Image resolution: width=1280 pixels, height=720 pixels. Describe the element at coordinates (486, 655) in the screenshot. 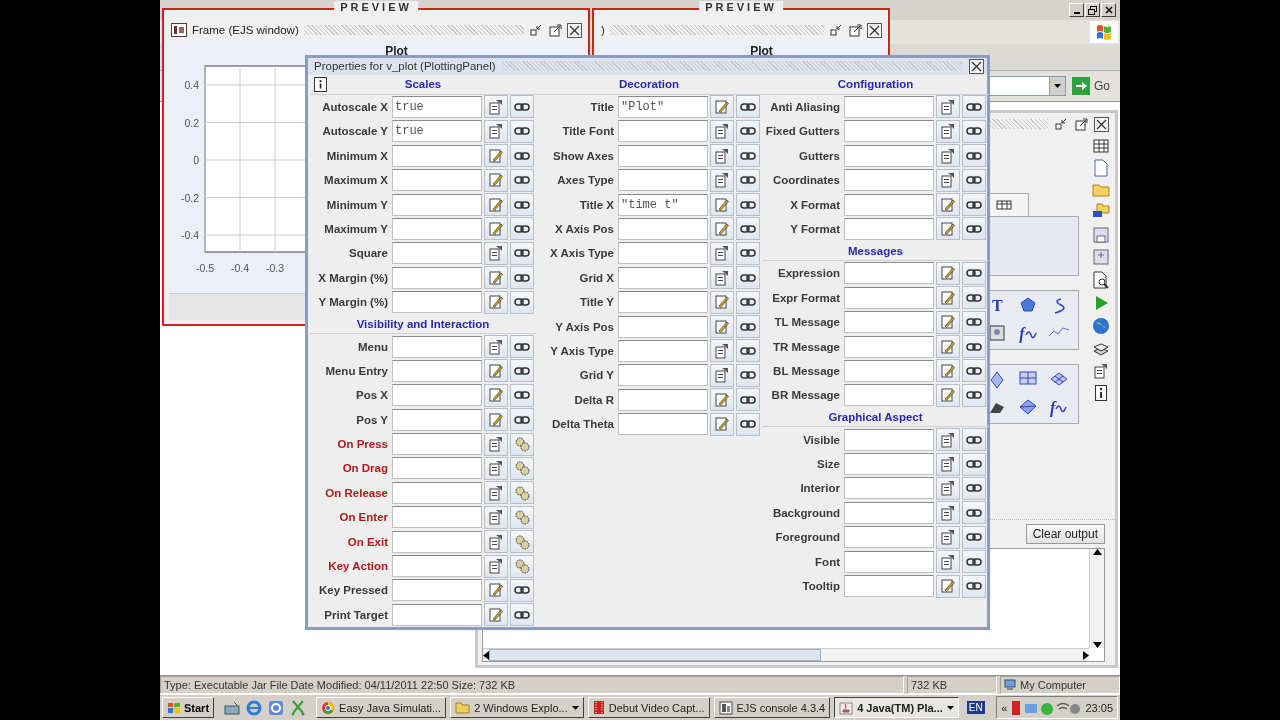

I see `left-arrow-icon` at that location.